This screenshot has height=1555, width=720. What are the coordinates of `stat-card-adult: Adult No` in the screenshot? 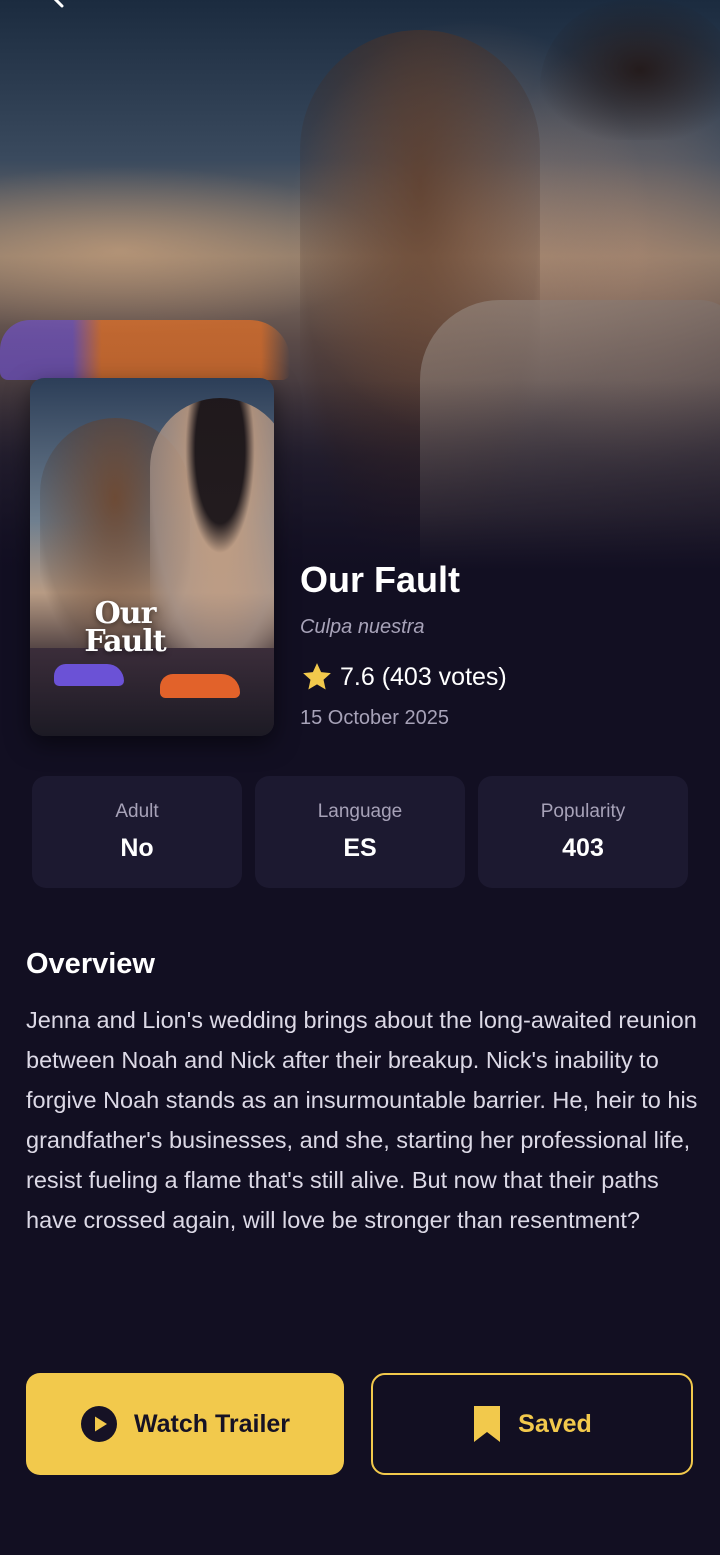 It's located at (137, 832).